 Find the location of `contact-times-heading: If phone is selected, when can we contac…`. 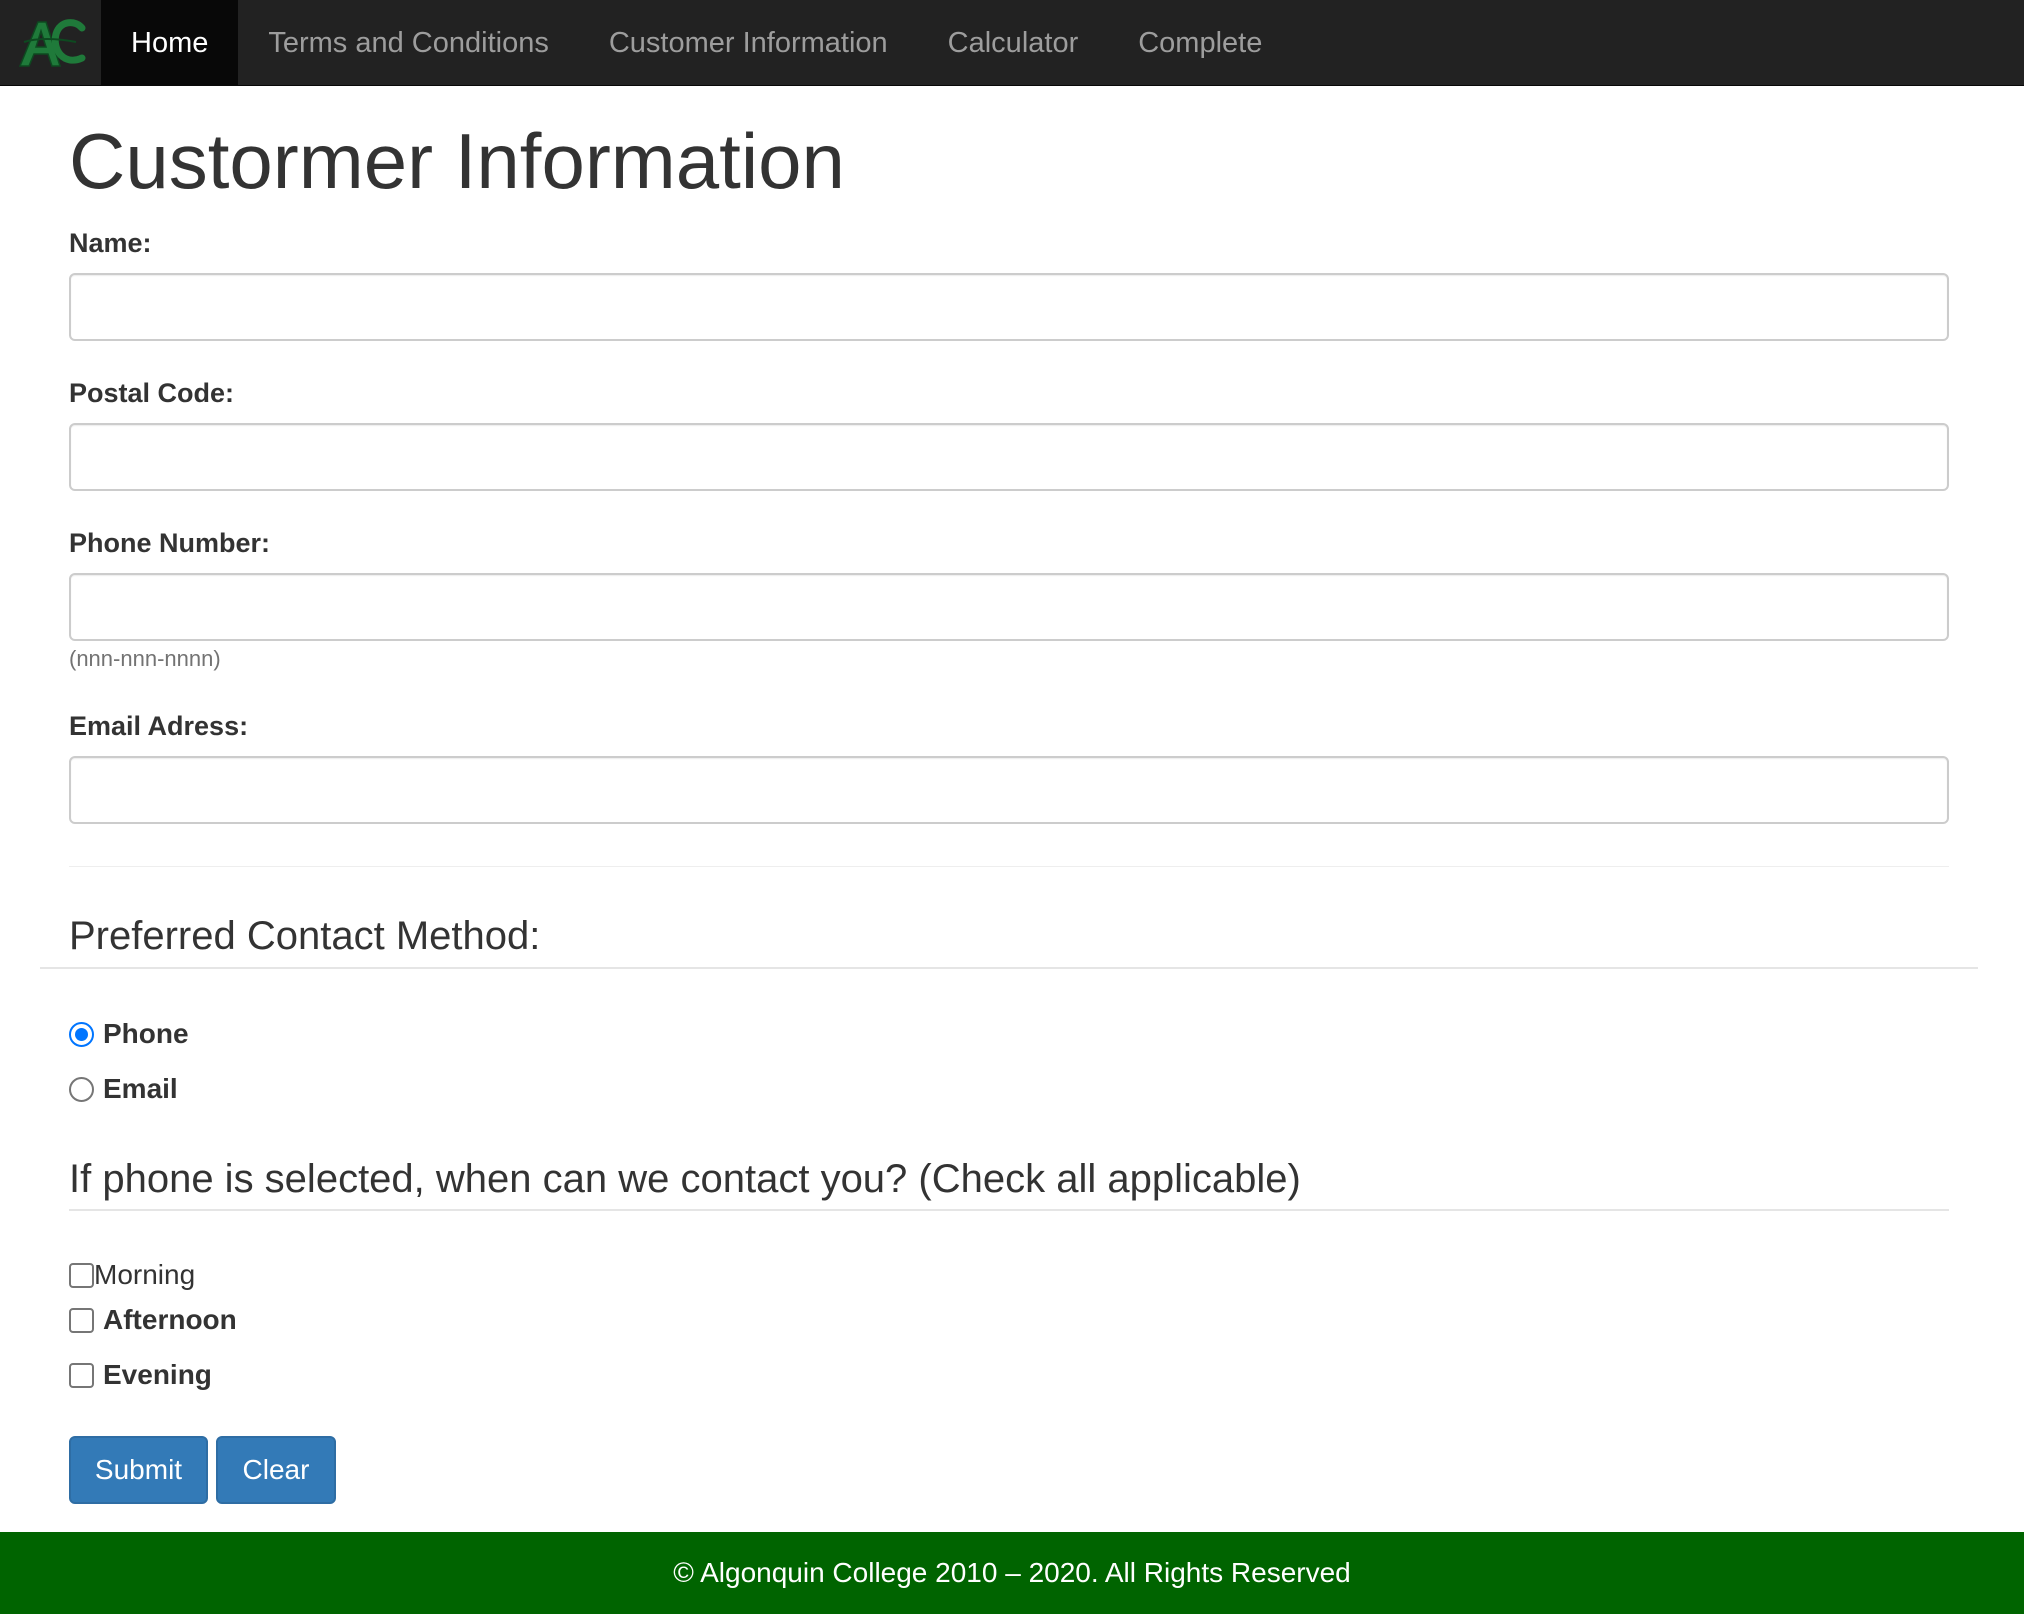

contact-times-heading: If phone is selected, when can we contac… is located at coordinates (685, 1179).